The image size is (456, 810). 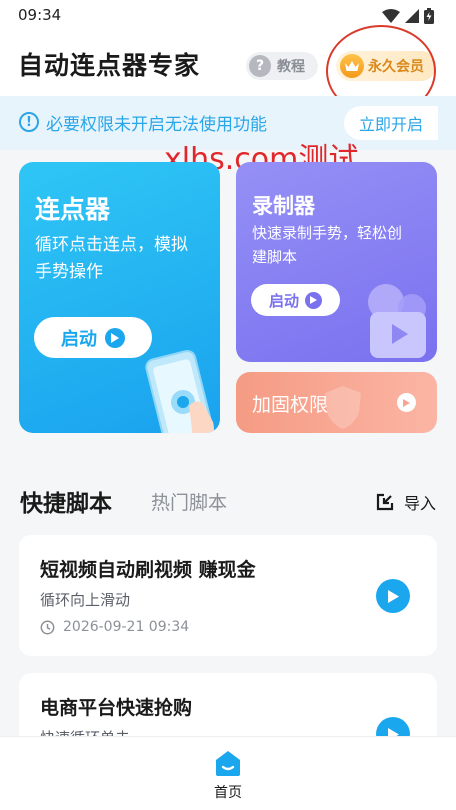 What do you see at coordinates (385, 502) in the screenshot?
I see `import-icon` at bounding box center [385, 502].